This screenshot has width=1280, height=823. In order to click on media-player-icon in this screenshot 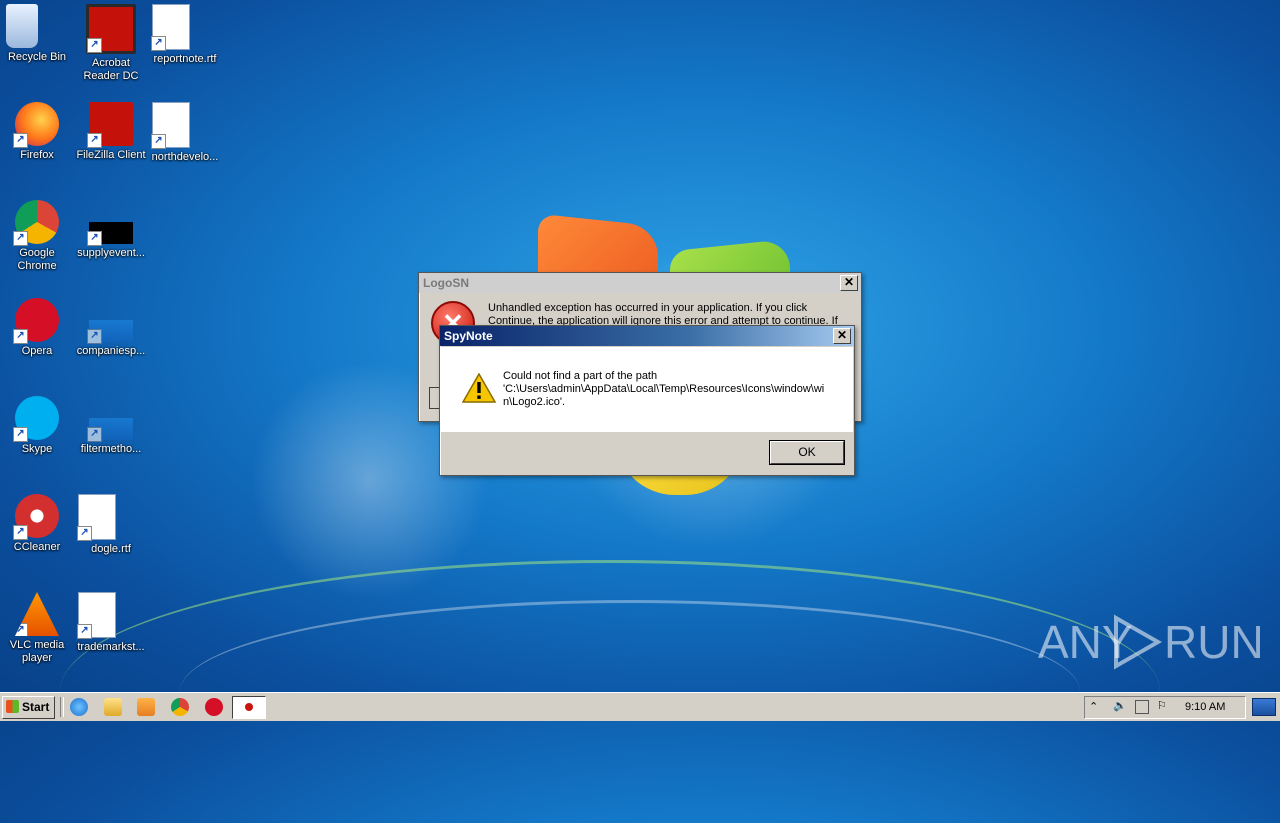, I will do `click(146, 707)`.